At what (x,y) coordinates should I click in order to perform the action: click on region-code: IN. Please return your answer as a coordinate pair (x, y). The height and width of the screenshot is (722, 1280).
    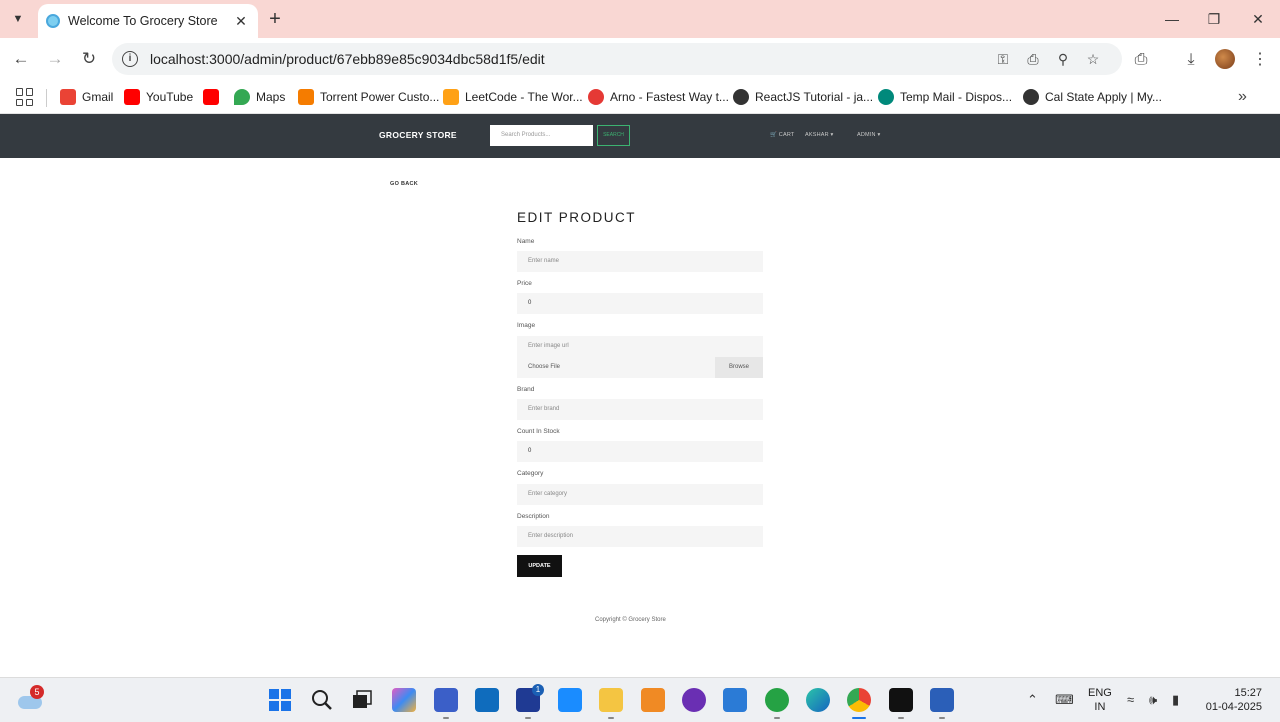
    Looking at the image, I should click on (1100, 707).